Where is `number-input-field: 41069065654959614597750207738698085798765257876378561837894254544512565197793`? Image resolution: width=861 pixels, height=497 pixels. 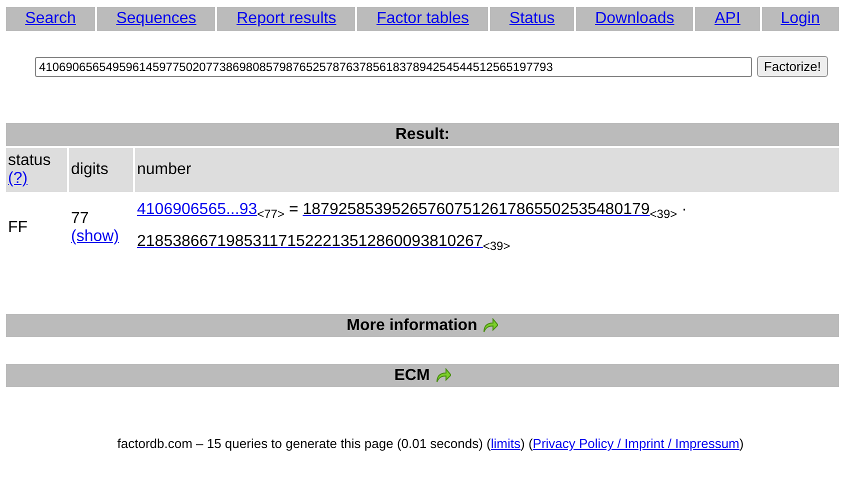 number-input-field: 41069065654959614597750207738698085798765257876378561837894254544512565197793 is located at coordinates (393, 66).